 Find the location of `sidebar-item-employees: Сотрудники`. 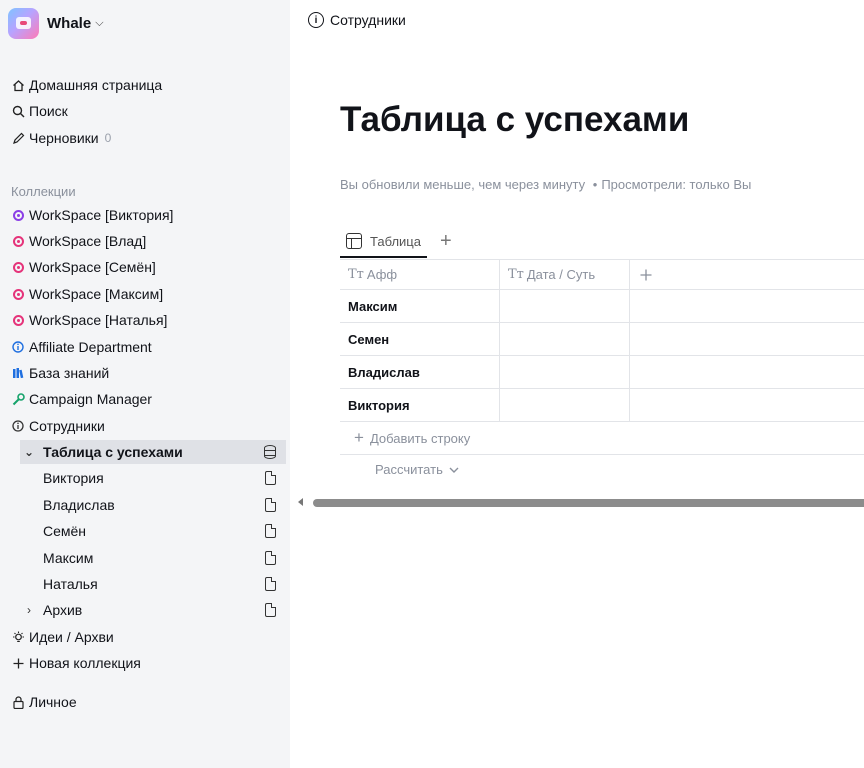

sidebar-item-employees: Сотрудники is located at coordinates (146, 426).